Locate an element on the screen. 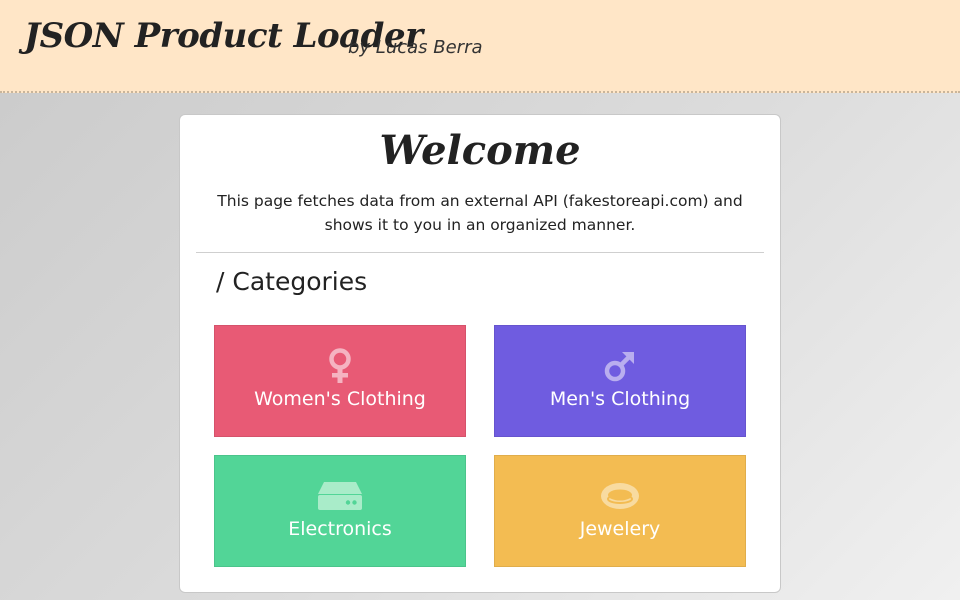 The width and height of the screenshot is (960, 600). male-icon is located at coordinates (620, 366).